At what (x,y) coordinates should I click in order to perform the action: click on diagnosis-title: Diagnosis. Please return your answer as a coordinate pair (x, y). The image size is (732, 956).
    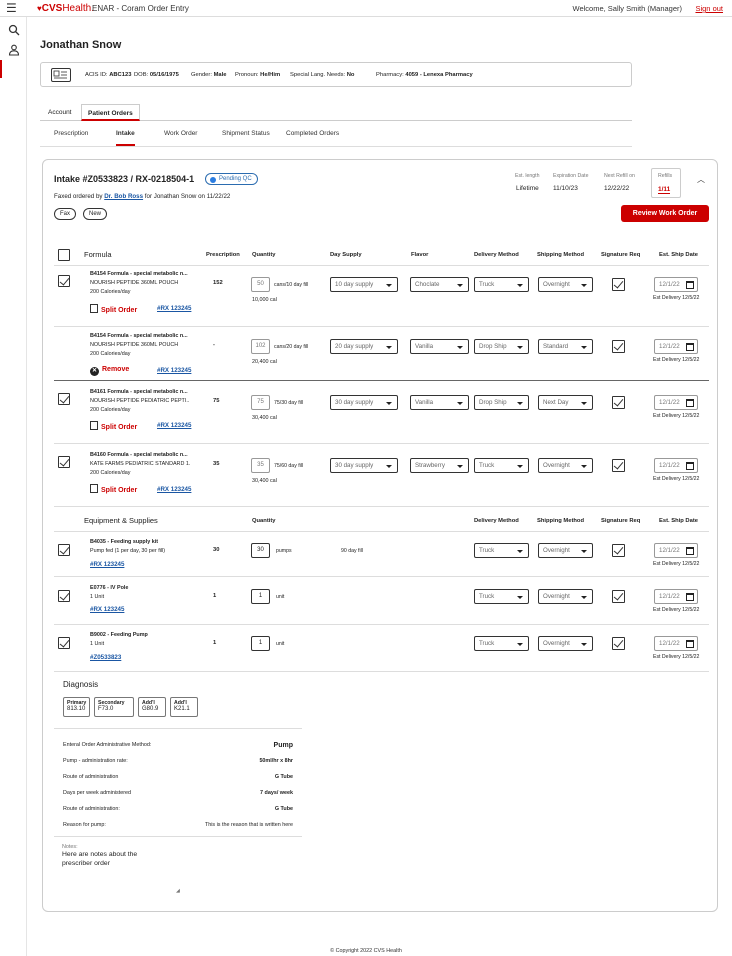
    Looking at the image, I should click on (81, 684).